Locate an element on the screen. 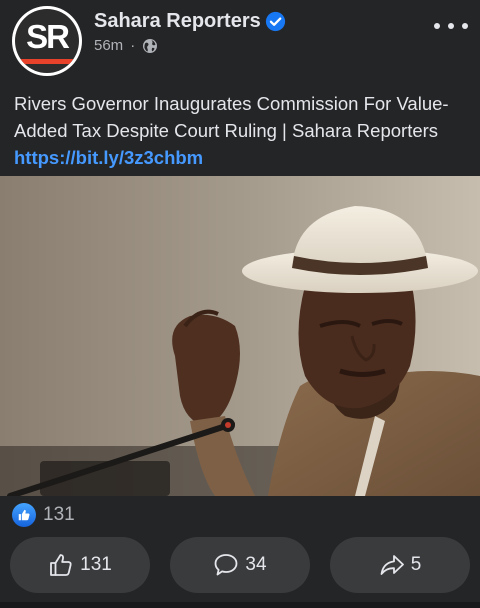 This screenshot has width=480, height=608. like-count: 131 is located at coordinates (96, 564).